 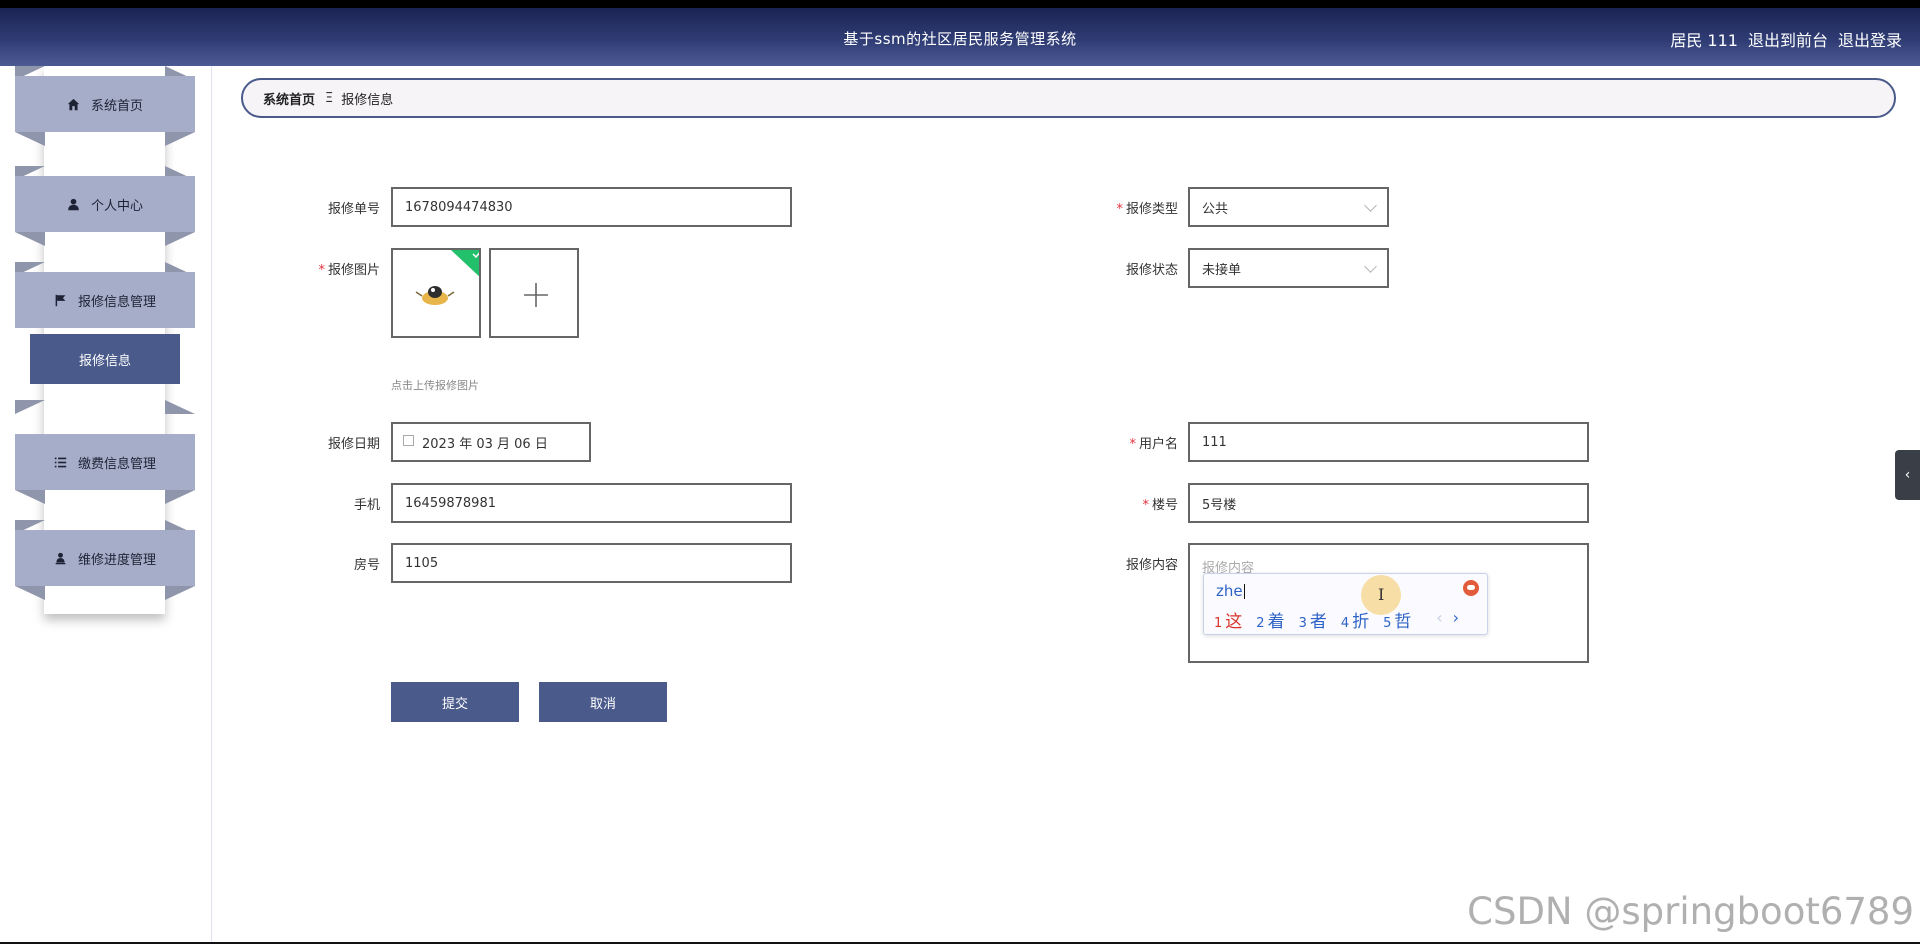 I want to click on sidebar-item-home: 系统首页, so click(x=105, y=104).